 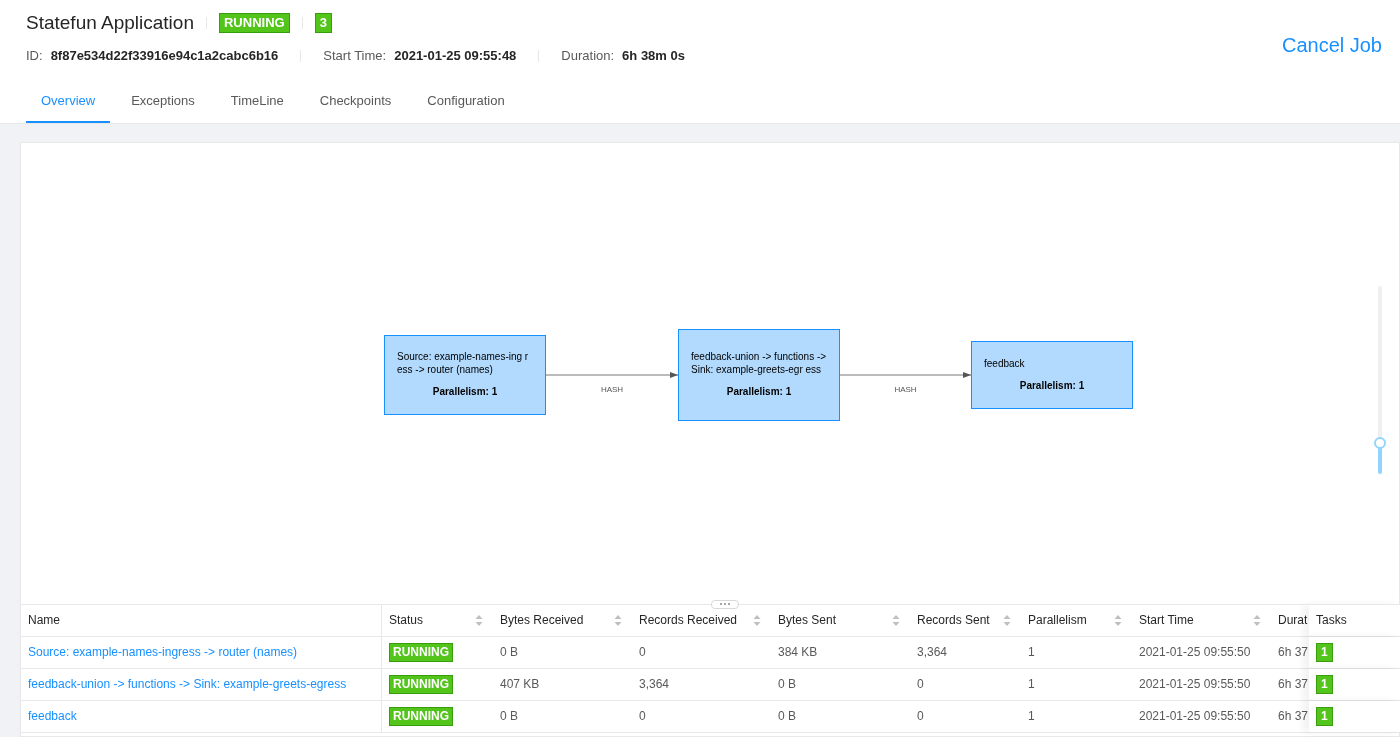 What do you see at coordinates (520, 684) in the screenshot?
I see `table-cell: 407 KB` at bounding box center [520, 684].